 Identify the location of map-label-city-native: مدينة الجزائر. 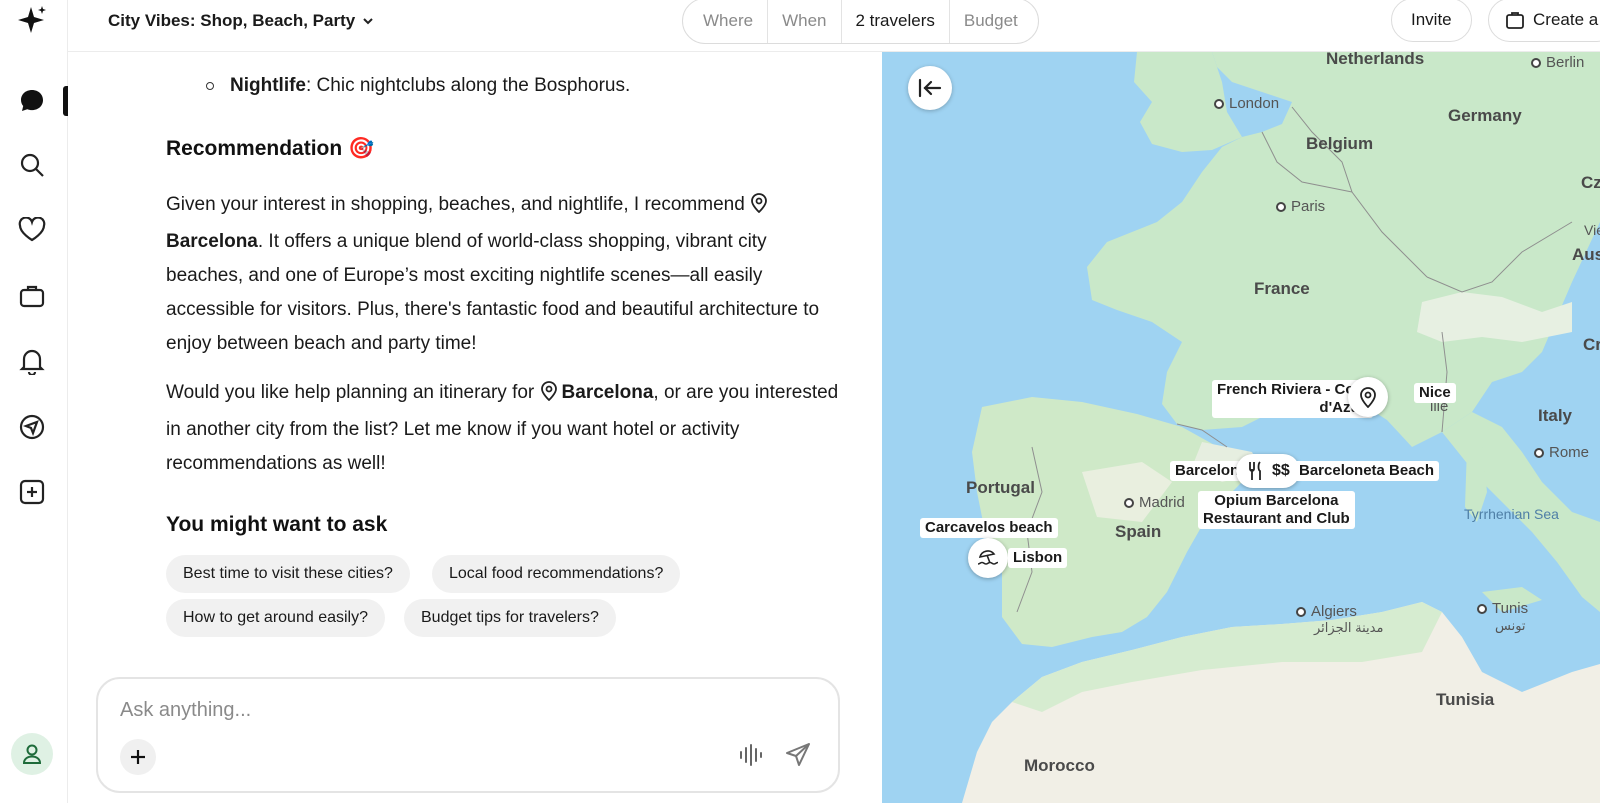
(1349, 627).